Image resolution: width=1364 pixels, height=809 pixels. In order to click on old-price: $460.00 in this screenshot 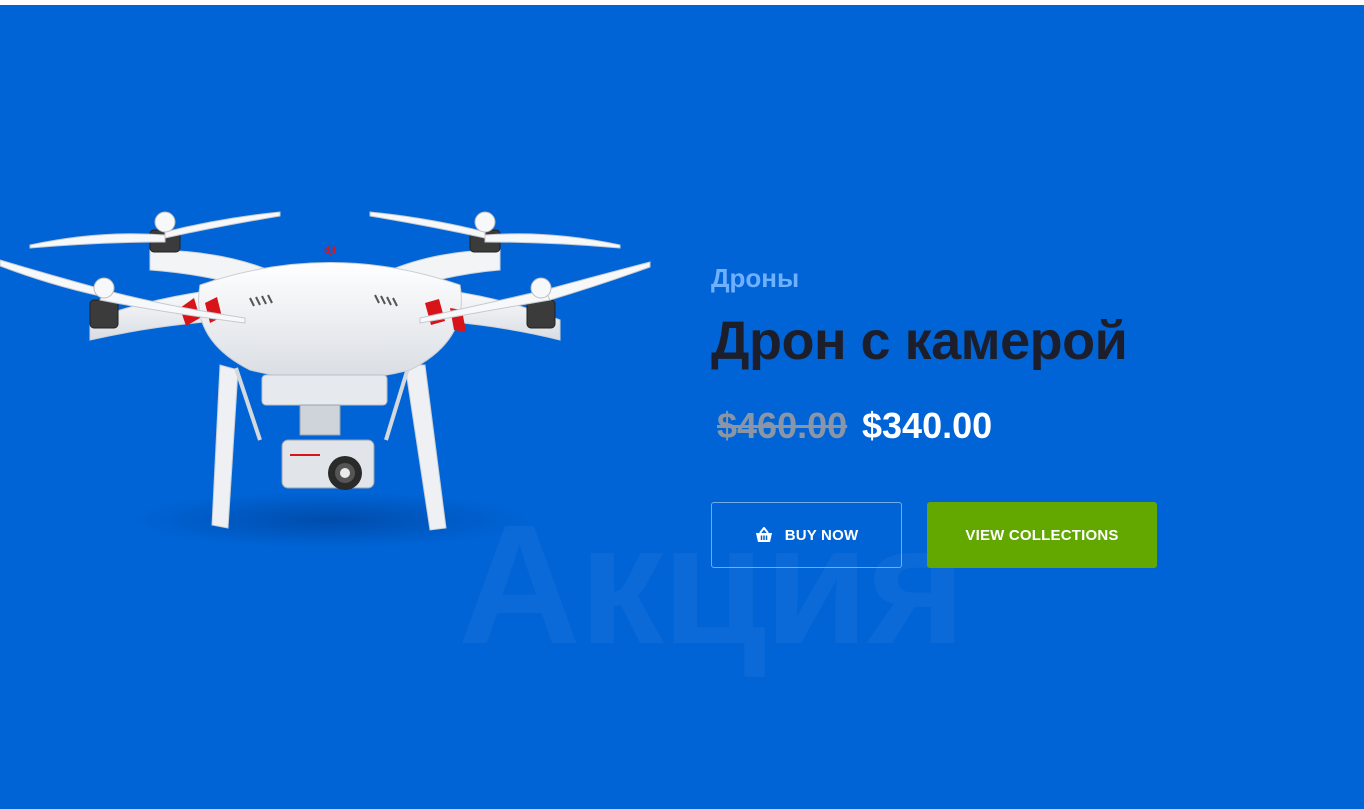, I will do `click(782, 425)`.